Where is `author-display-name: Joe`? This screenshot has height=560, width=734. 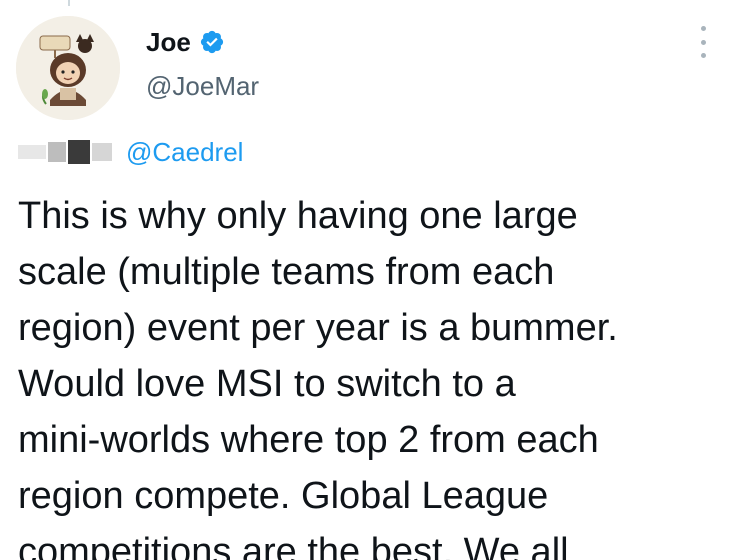
author-display-name: Joe is located at coordinates (168, 42).